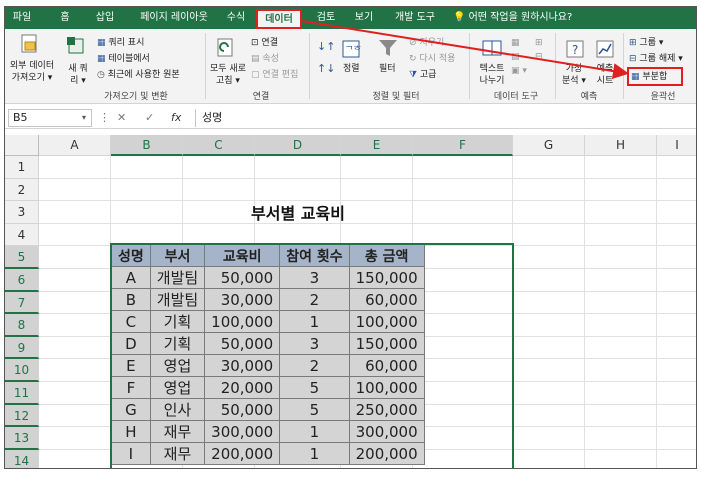  I want to click on chevron-down-icon: ▾, so click(83, 117).